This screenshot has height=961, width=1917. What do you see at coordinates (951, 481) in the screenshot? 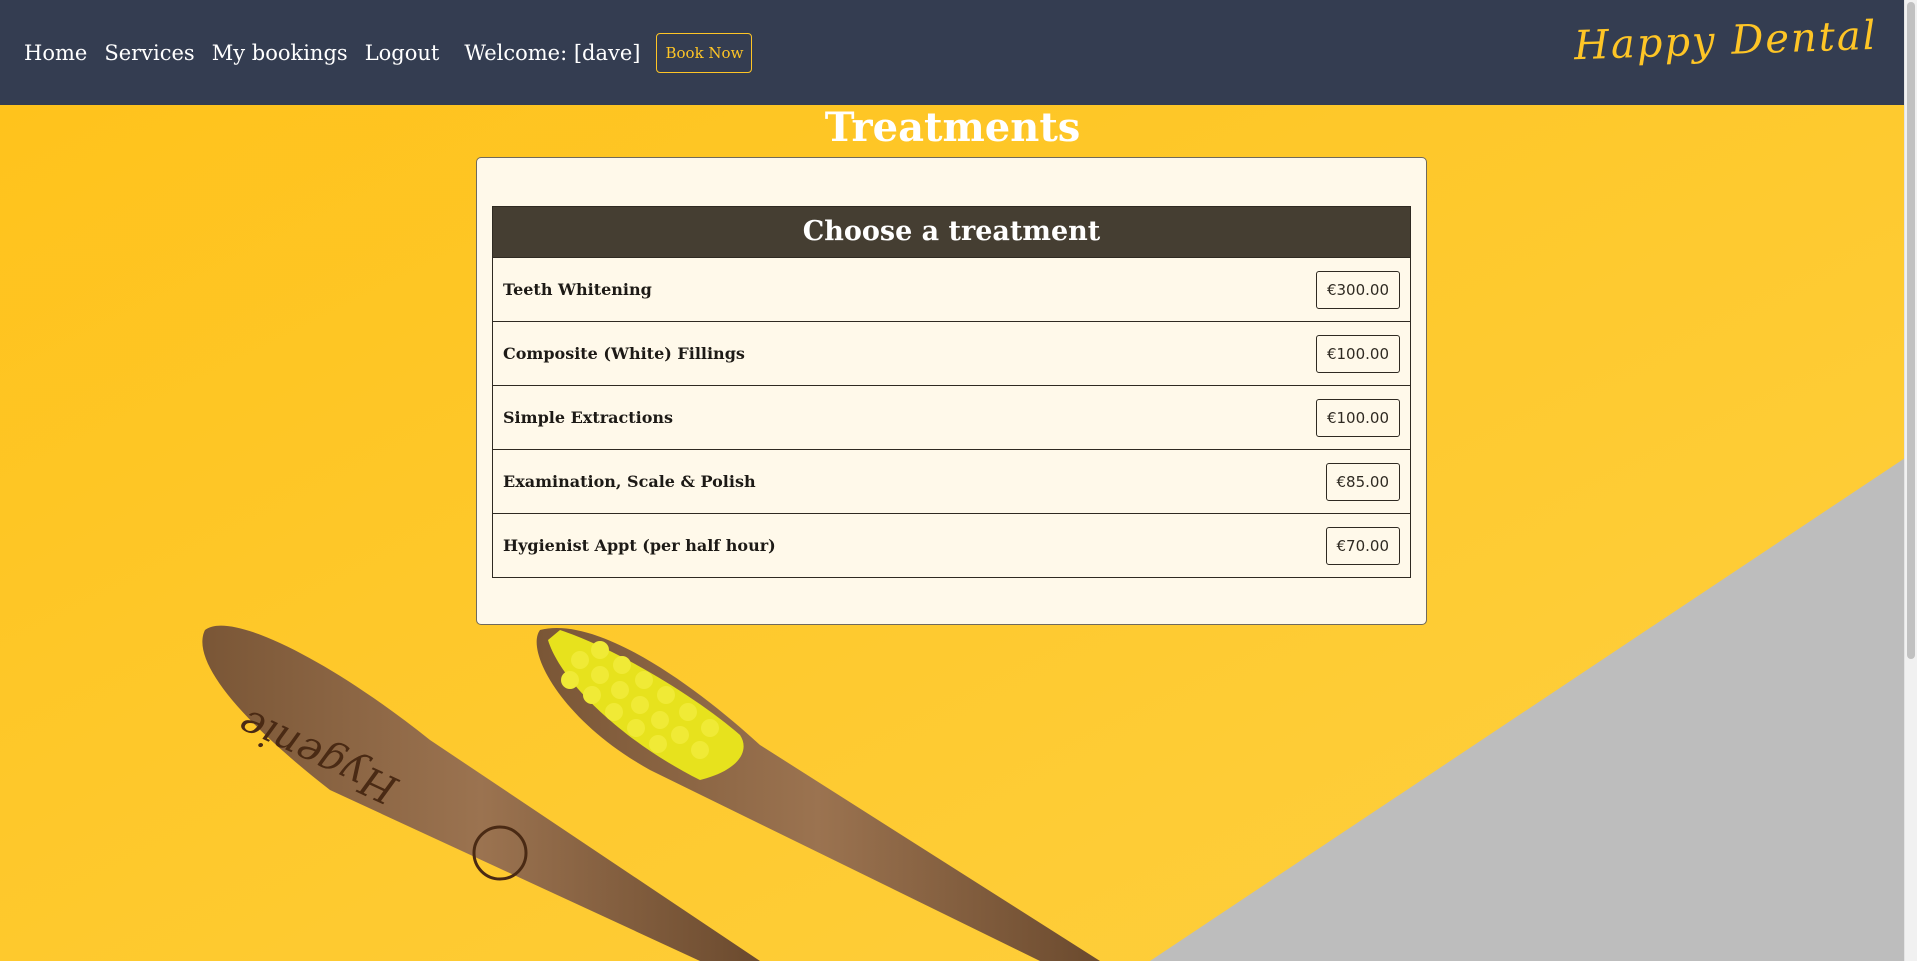
I see `table-row: Examination, Scale & Polish €85.00` at bounding box center [951, 481].